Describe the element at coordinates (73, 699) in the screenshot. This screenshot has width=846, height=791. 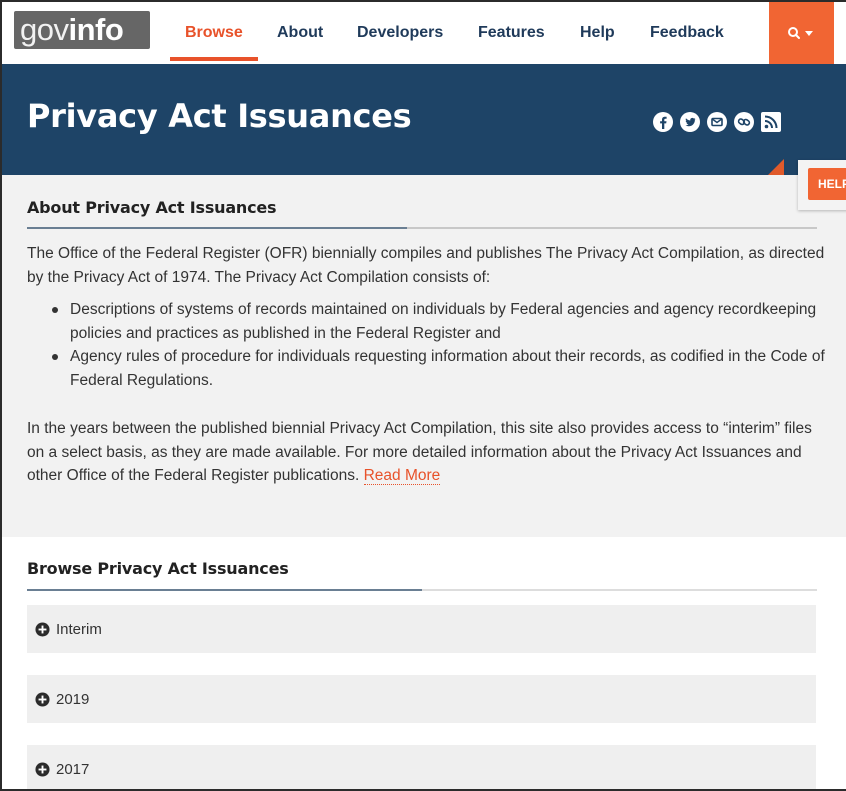
I see `browse-item-label: 2019` at that location.